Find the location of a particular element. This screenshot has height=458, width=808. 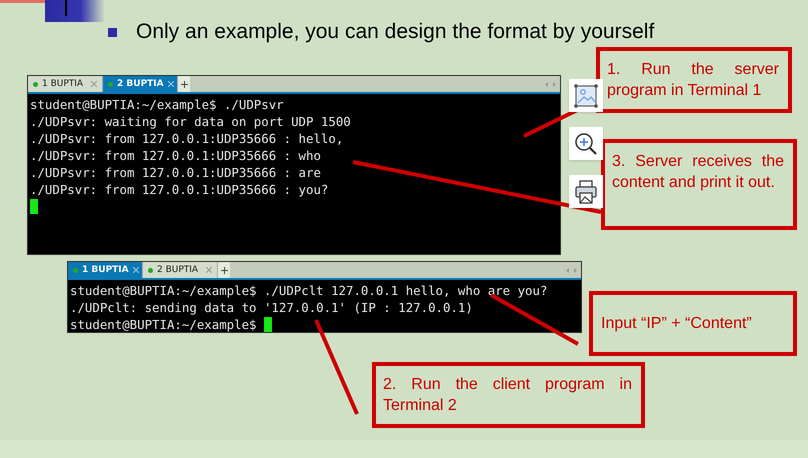

bullet-icon is located at coordinates (112, 32).